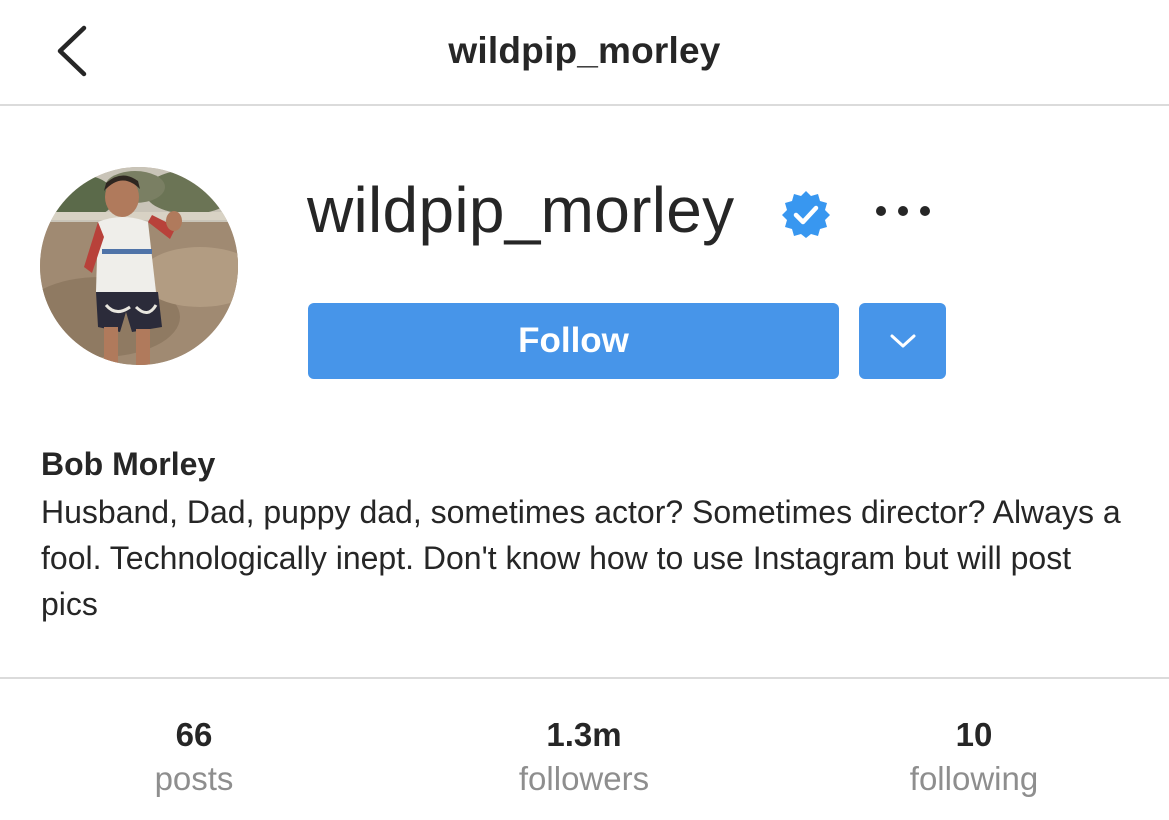 This screenshot has height=820, width=1169. What do you see at coordinates (194, 778) in the screenshot?
I see `stat-posts-label: posts` at bounding box center [194, 778].